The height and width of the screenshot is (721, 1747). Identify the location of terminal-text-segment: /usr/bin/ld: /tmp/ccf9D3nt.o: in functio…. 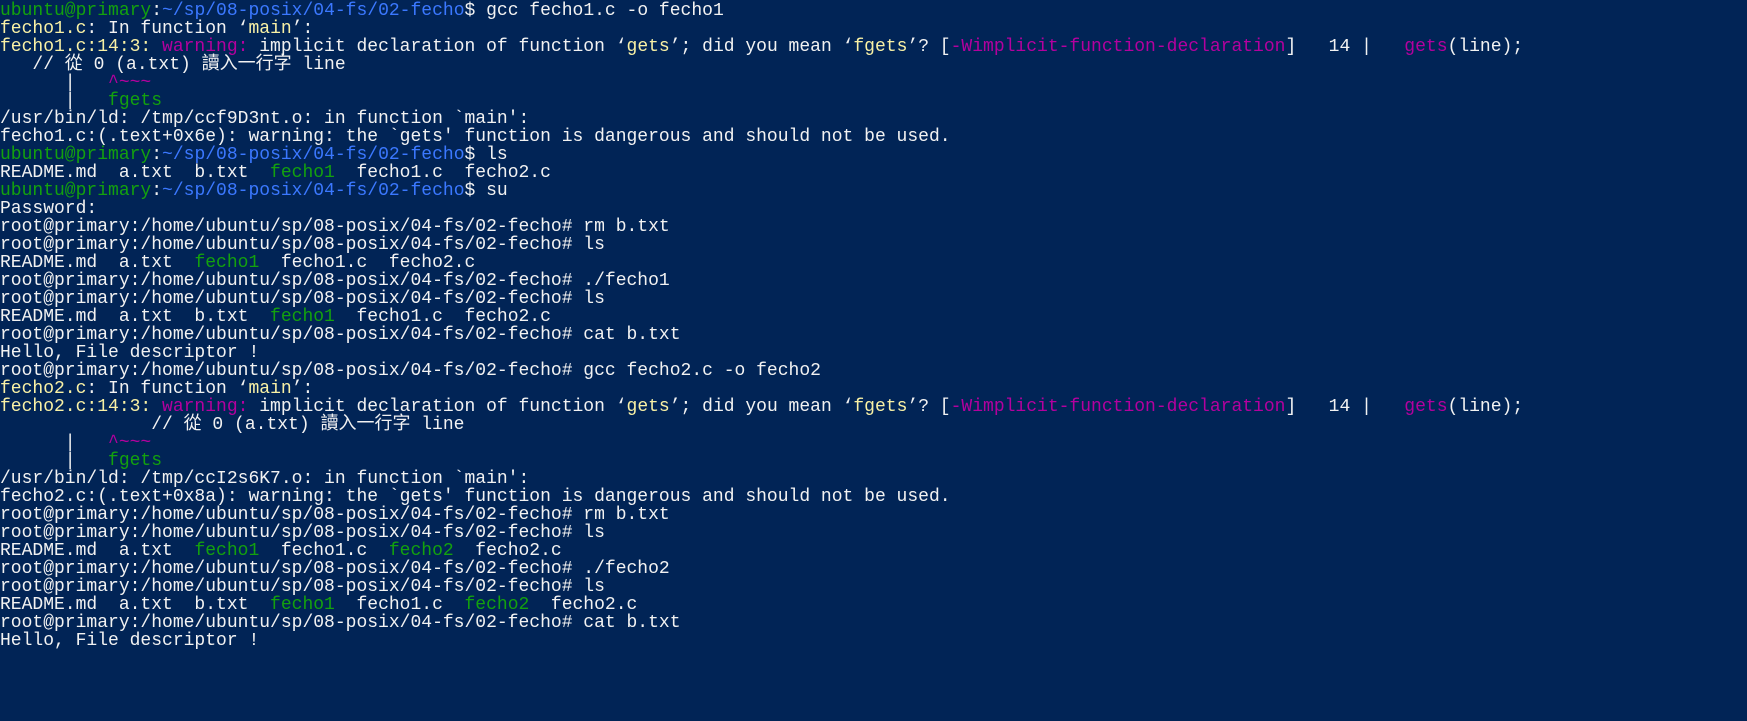
(265, 119).